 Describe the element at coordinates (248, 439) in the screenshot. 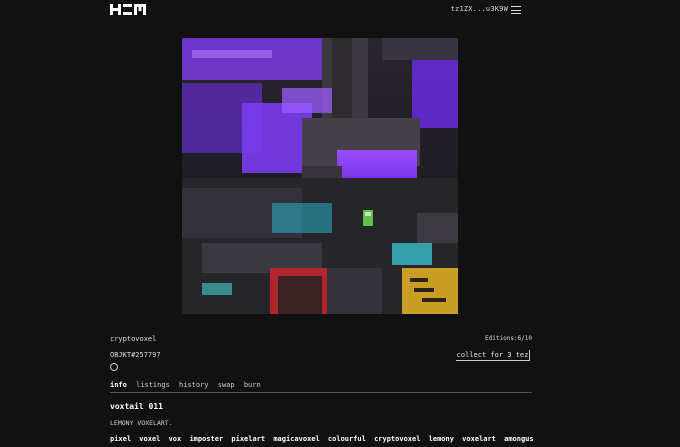

I see `tag-item: pixelart` at that location.